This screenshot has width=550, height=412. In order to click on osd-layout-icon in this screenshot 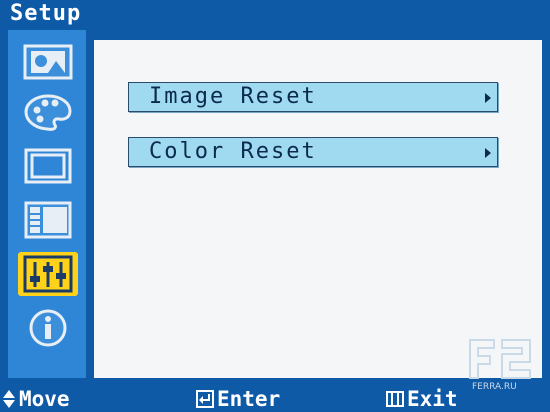, I will do `click(48, 220)`.